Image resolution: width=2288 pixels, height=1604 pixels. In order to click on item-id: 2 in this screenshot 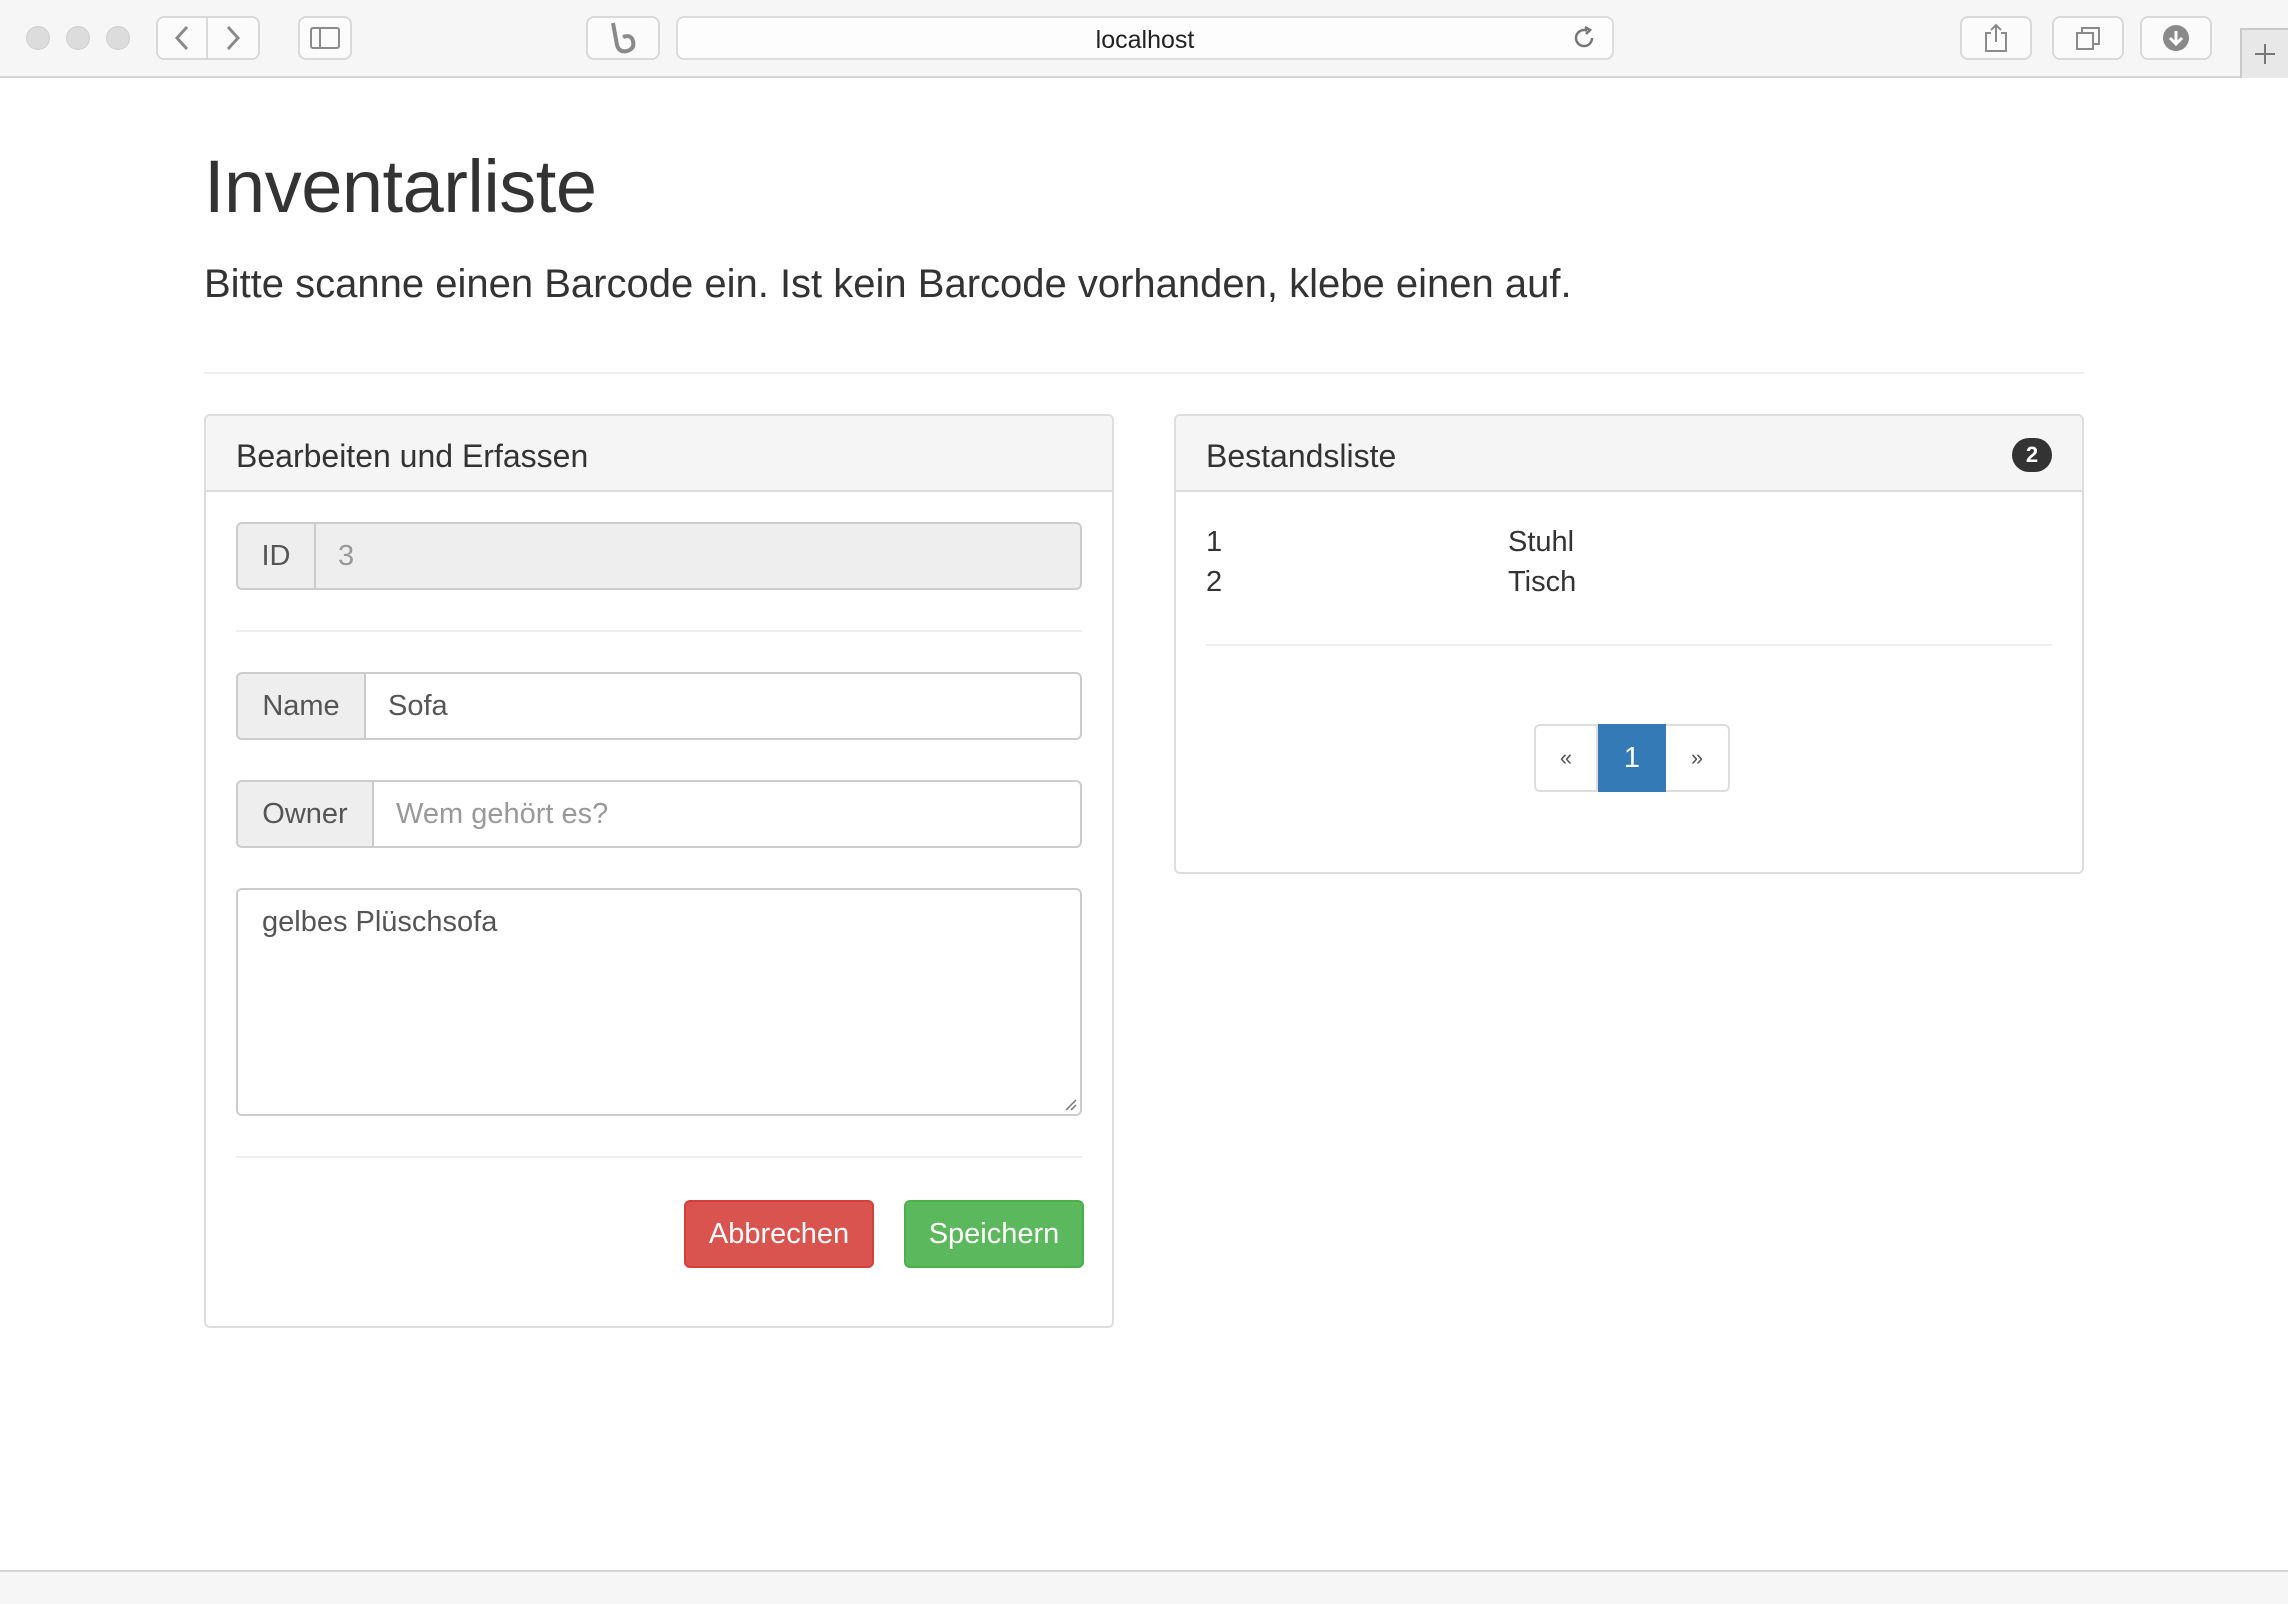, I will do `click(1214, 582)`.